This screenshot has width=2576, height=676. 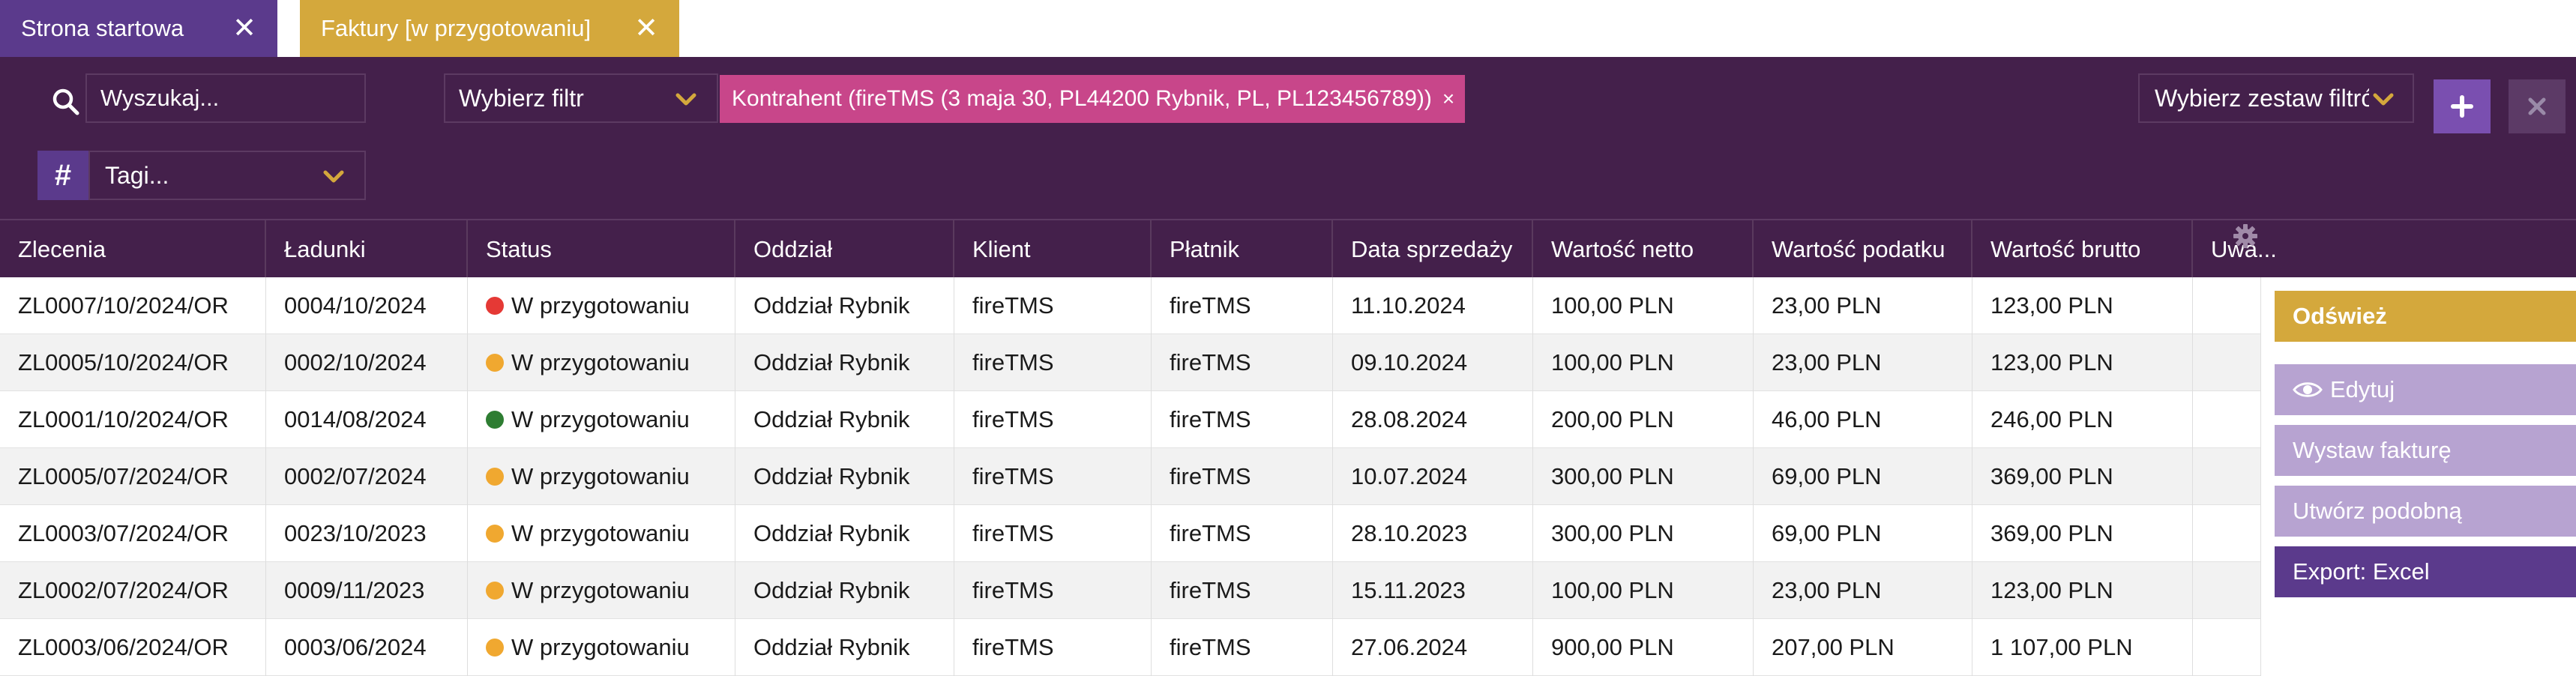 I want to click on column-header: Data sprzedaży, so click(x=1433, y=249).